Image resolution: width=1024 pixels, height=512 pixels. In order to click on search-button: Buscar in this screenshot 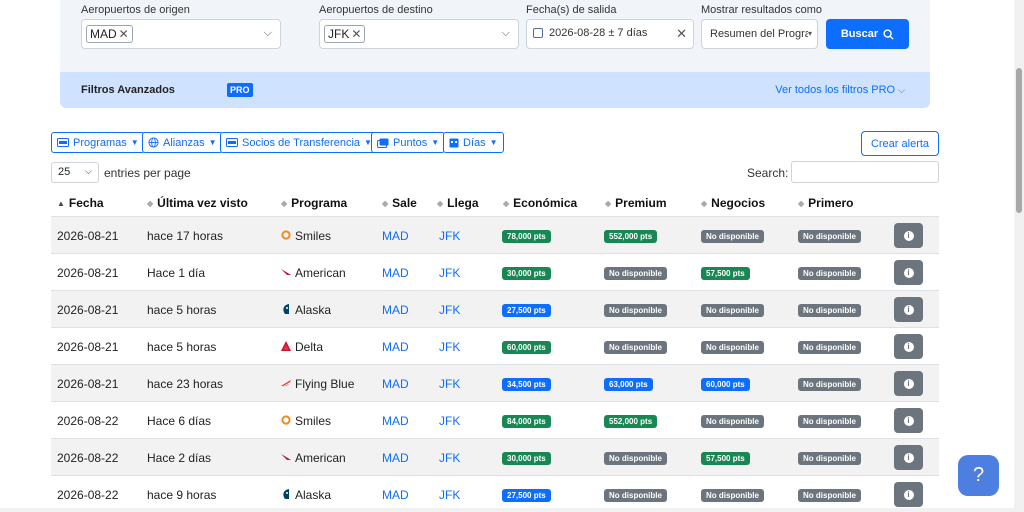, I will do `click(867, 34)`.